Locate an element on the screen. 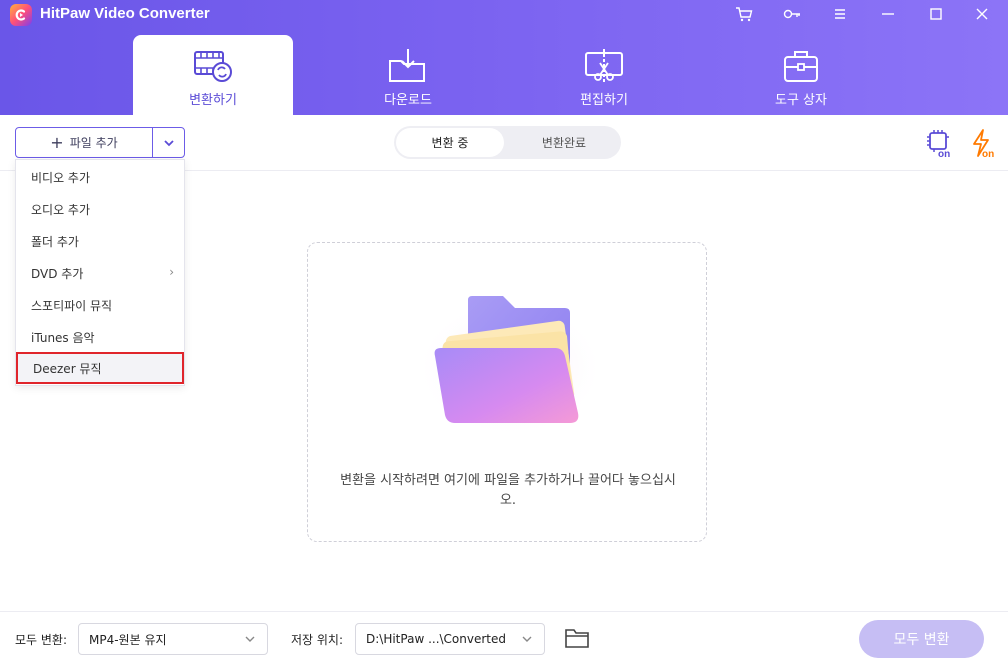 The width and height of the screenshot is (1008, 661). toolbox-icon is located at coordinates (801, 66).